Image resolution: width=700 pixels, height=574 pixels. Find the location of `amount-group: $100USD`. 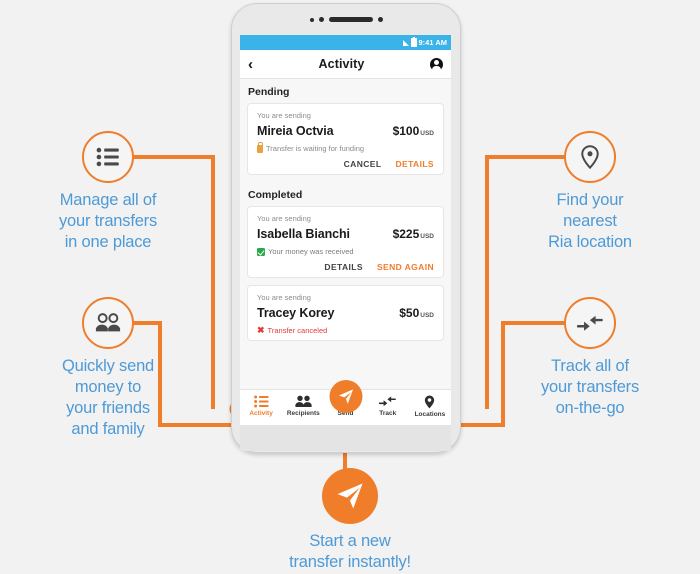

amount-group: $100USD is located at coordinates (413, 131).